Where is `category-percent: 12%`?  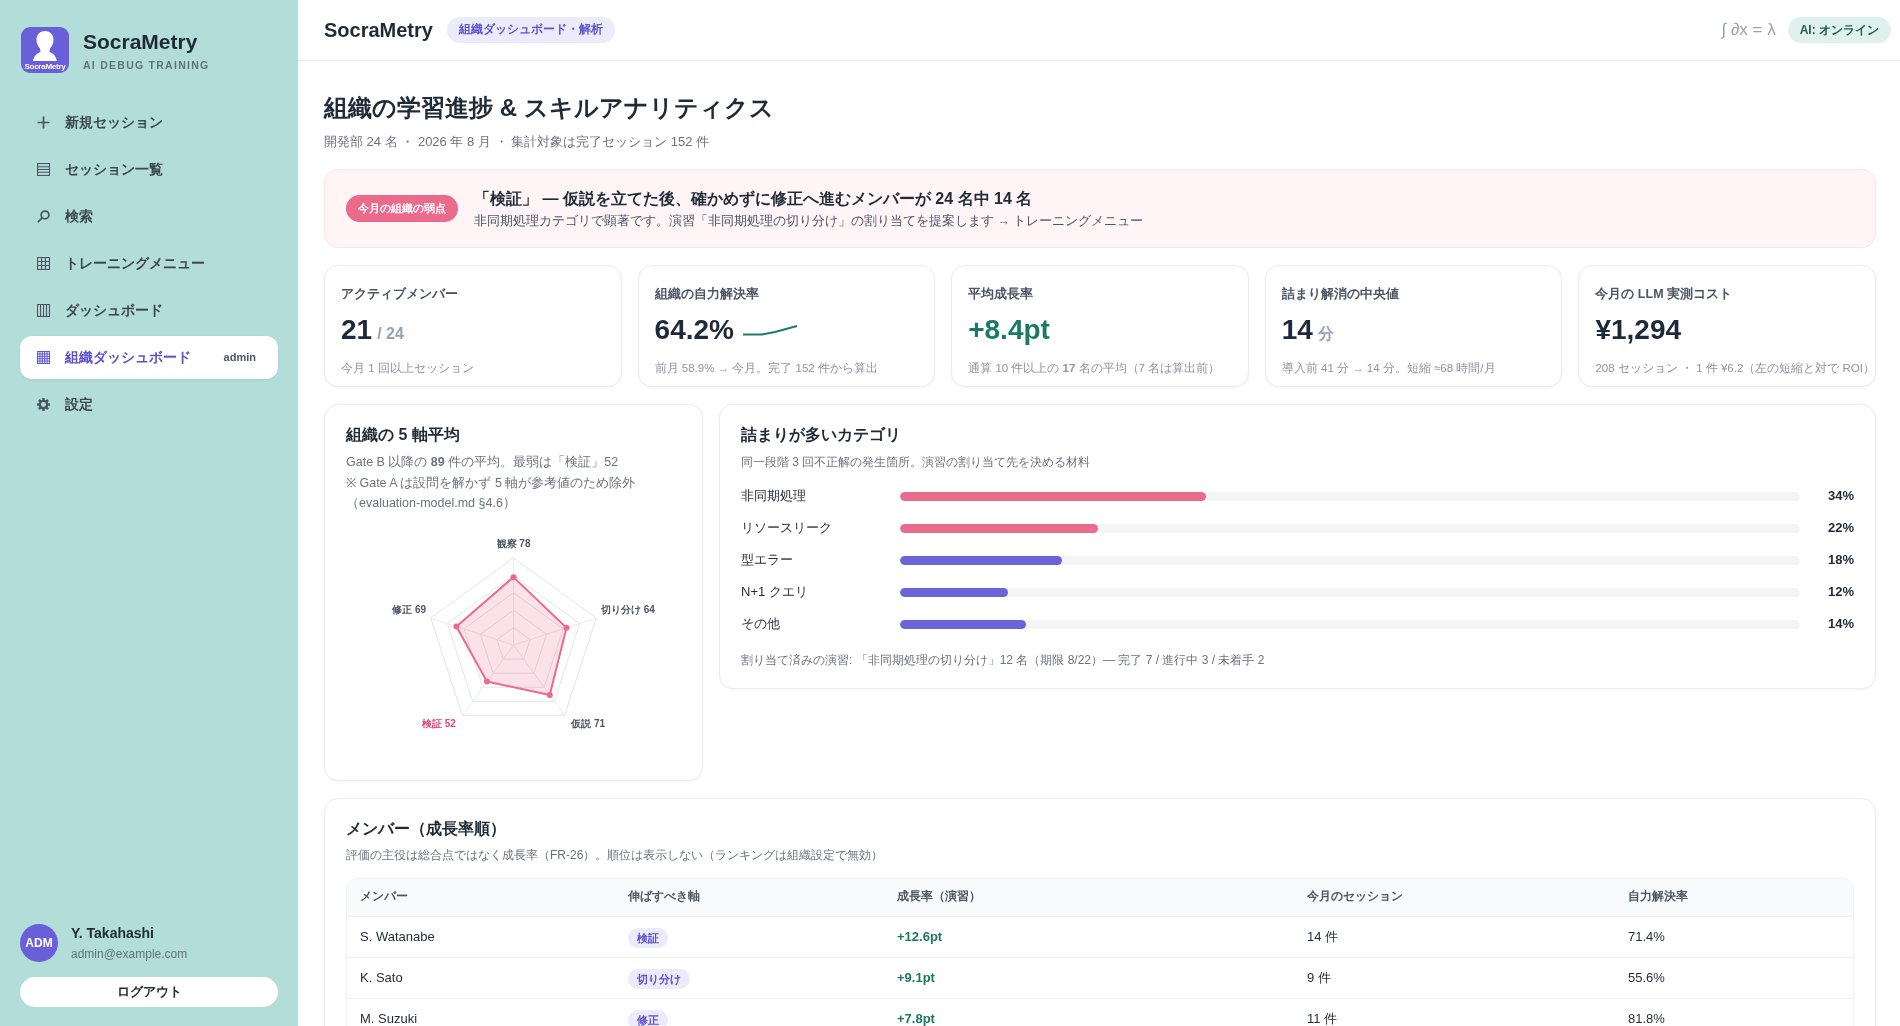 category-percent: 12% is located at coordinates (1840, 592).